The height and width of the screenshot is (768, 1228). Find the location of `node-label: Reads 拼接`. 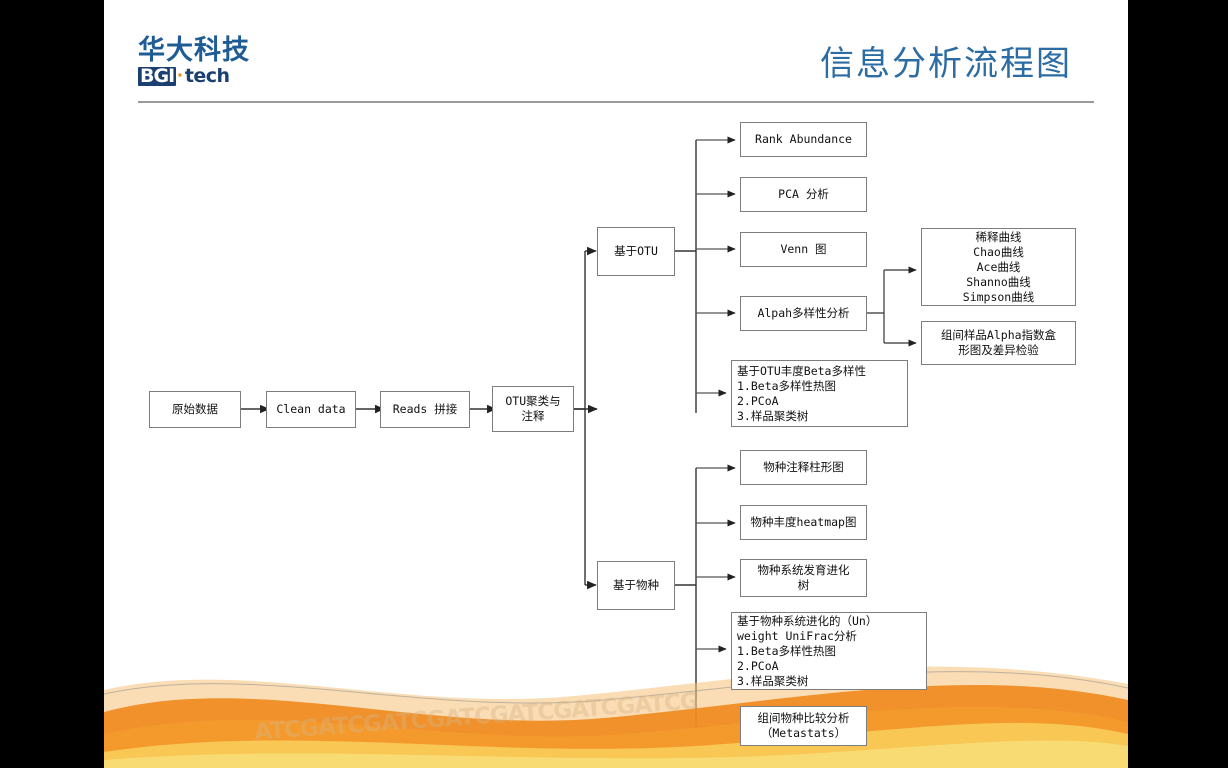

node-label: Reads 拼接 is located at coordinates (425, 409).